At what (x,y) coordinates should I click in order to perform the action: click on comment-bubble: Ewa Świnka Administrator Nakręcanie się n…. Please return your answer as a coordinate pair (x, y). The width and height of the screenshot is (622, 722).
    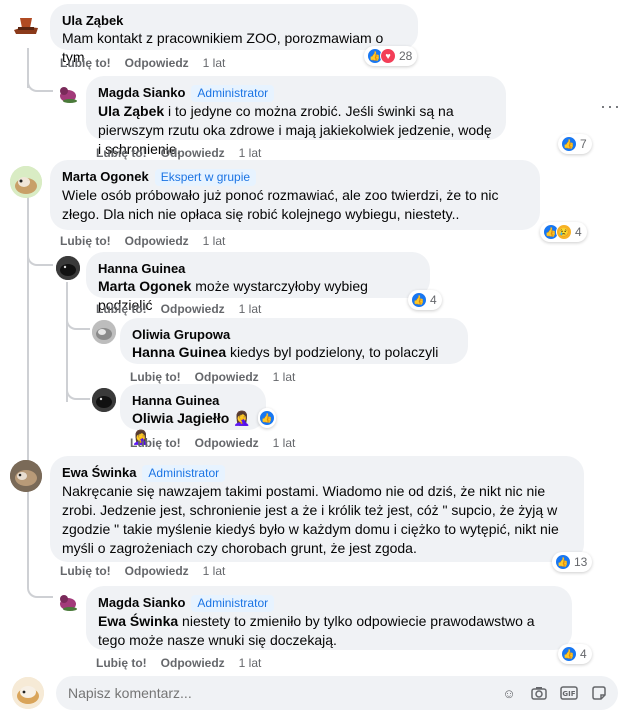
    Looking at the image, I should click on (317, 509).